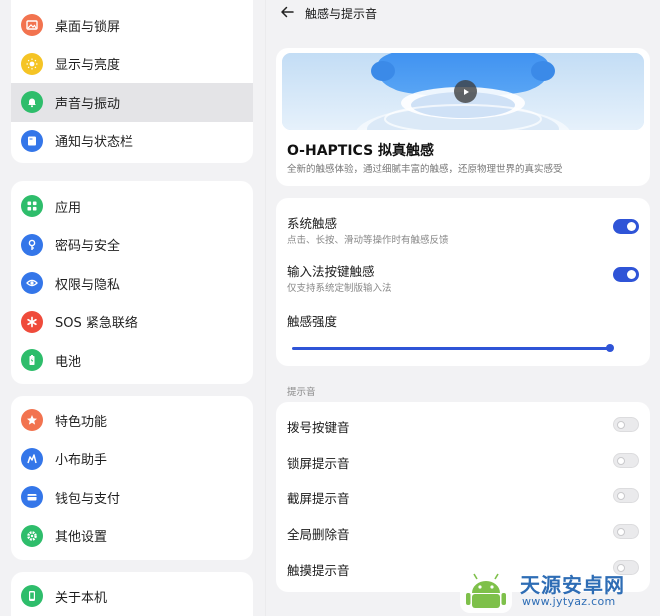 This screenshot has height=616, width=660. Describe the element at coordinates (132, 64) in the screenshot. I see `sidebar-item-display-brightness: 显示与亮度` at that location.